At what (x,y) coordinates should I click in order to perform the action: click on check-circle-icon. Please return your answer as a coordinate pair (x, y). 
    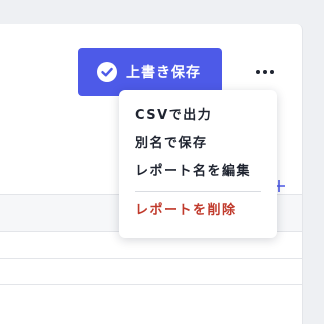
    Looking at the image, I should click on (107, 72).